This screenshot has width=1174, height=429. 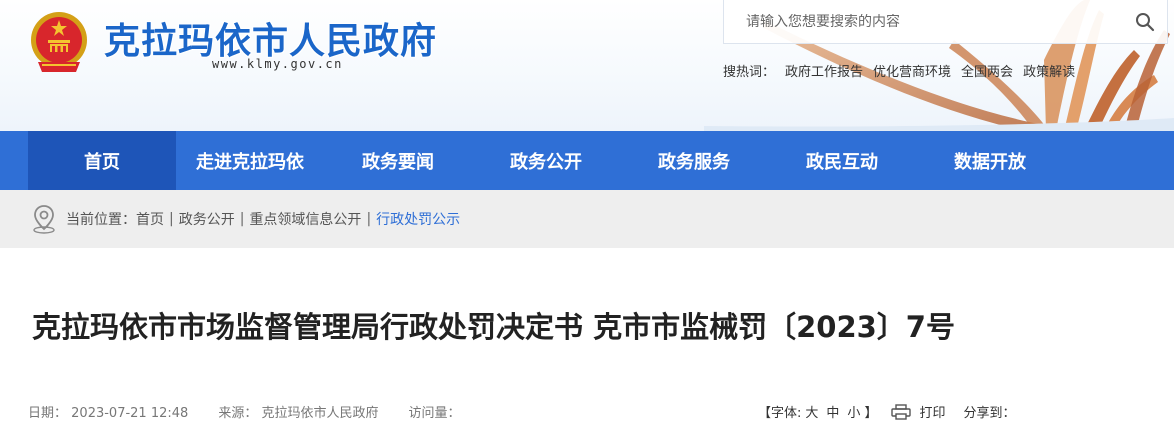 I want to click on nav-item-home: 首页, so click(x=102, y=160).